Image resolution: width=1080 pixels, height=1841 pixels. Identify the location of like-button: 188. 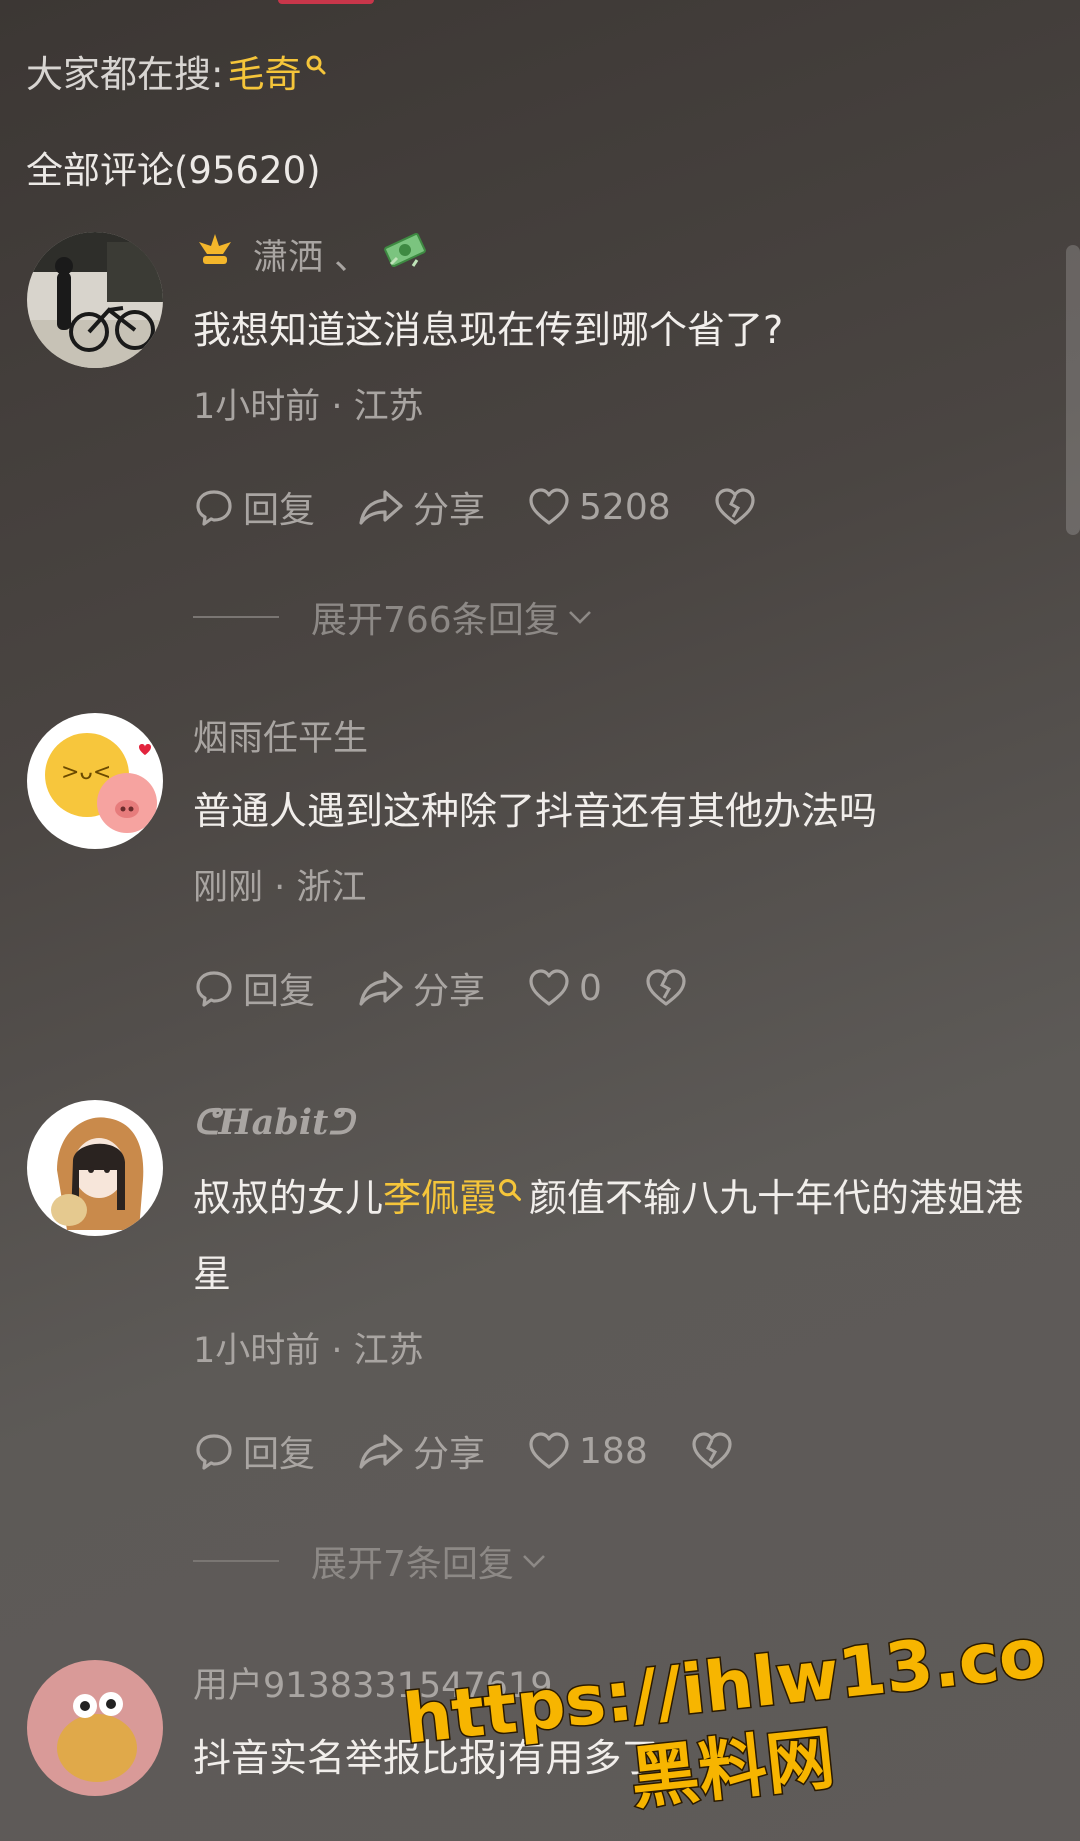
(587, 1451).